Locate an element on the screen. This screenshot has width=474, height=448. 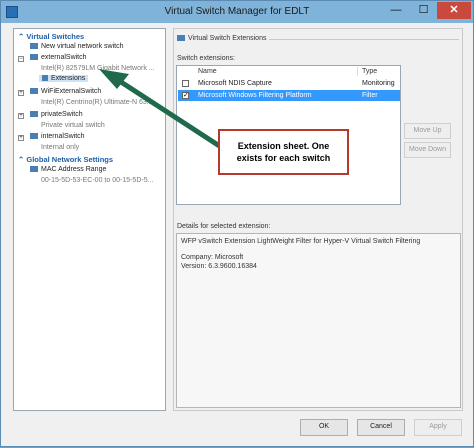
callout-line-2: exists for each switch is located at coordinates (283, 158).